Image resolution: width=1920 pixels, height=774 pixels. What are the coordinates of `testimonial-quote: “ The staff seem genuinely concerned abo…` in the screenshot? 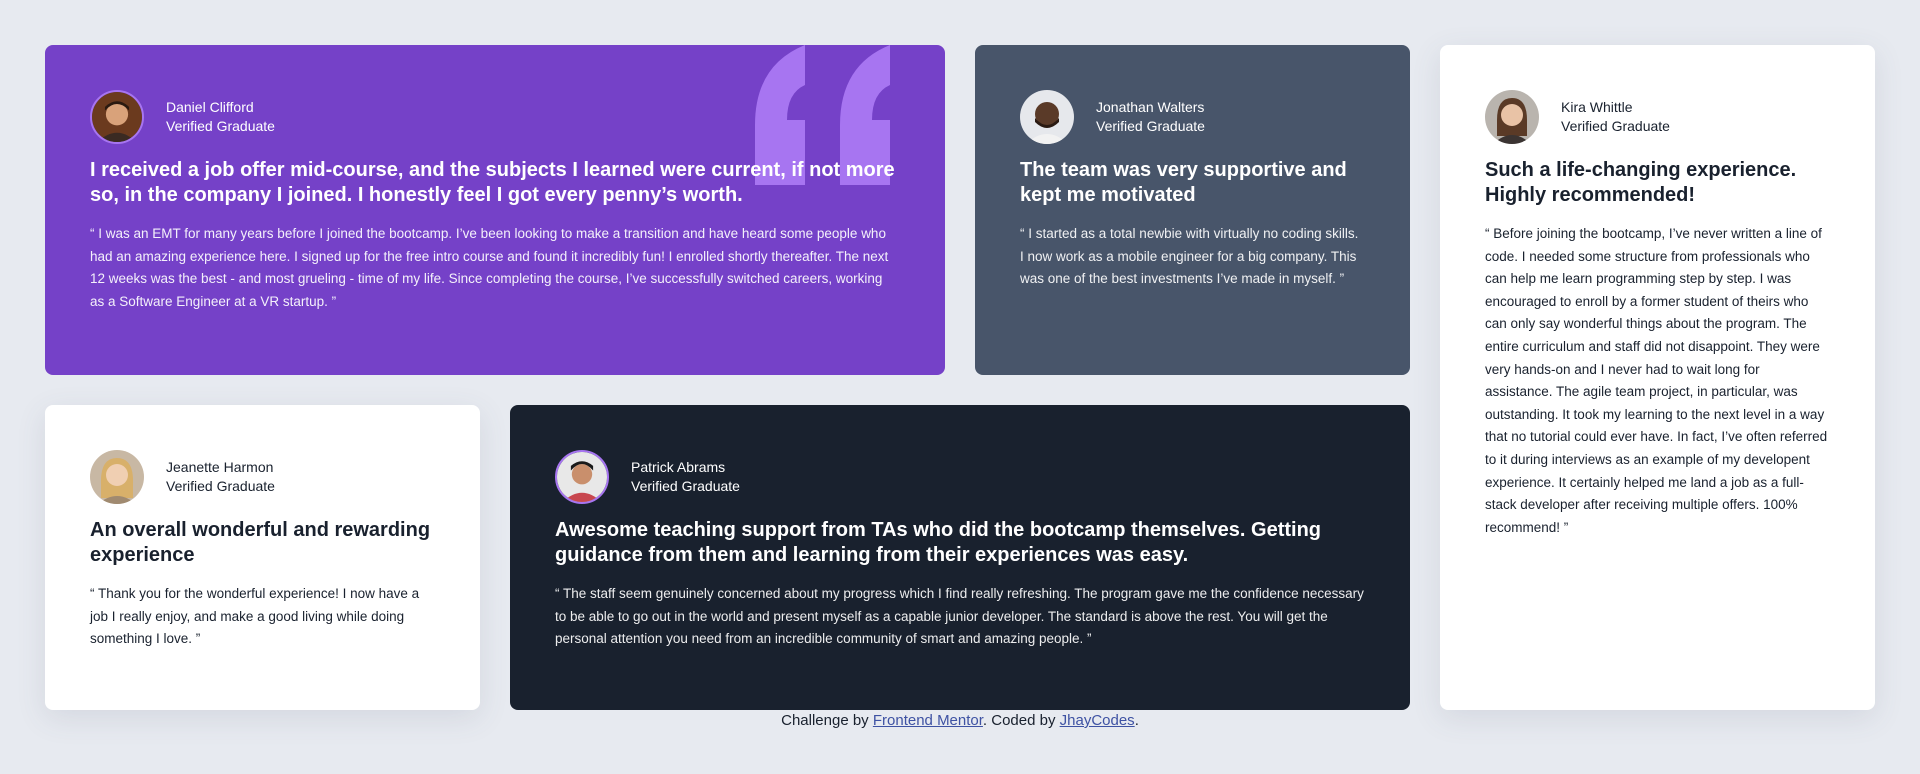 It's located at (959, 616).